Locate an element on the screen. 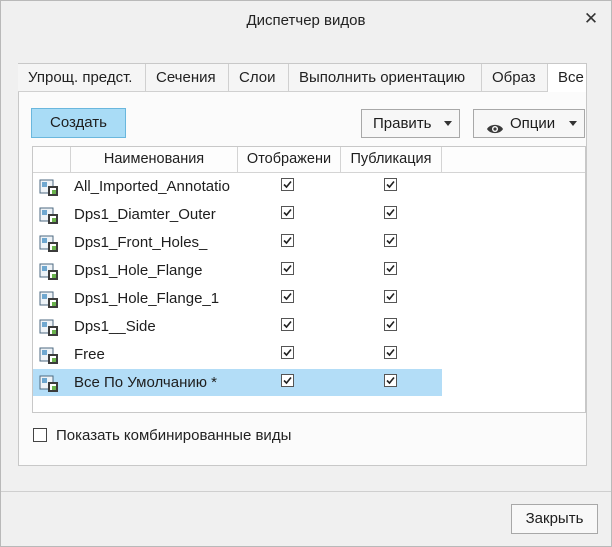  table-row: Dps1__Side is located at coordinates (237, 326).